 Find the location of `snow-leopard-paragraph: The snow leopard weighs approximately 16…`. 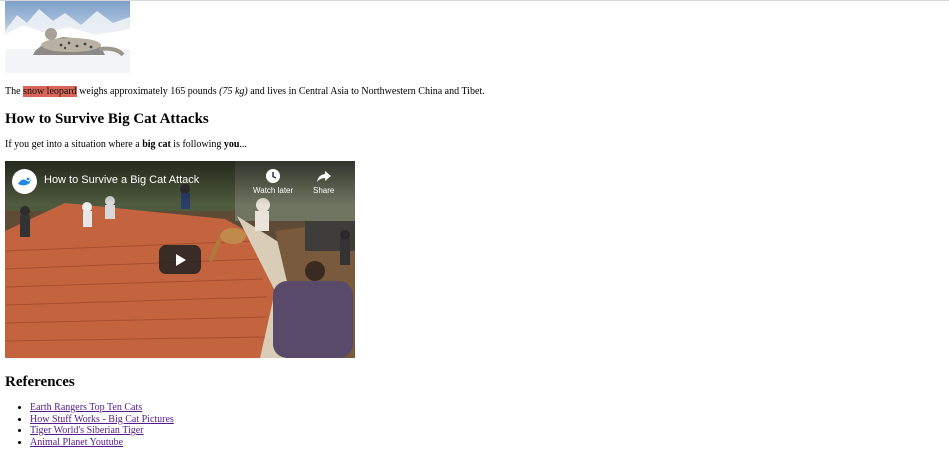

snow-leopard-paragraph: The snow leopard weighs approximately 16… is located at coordinates (245, 92).